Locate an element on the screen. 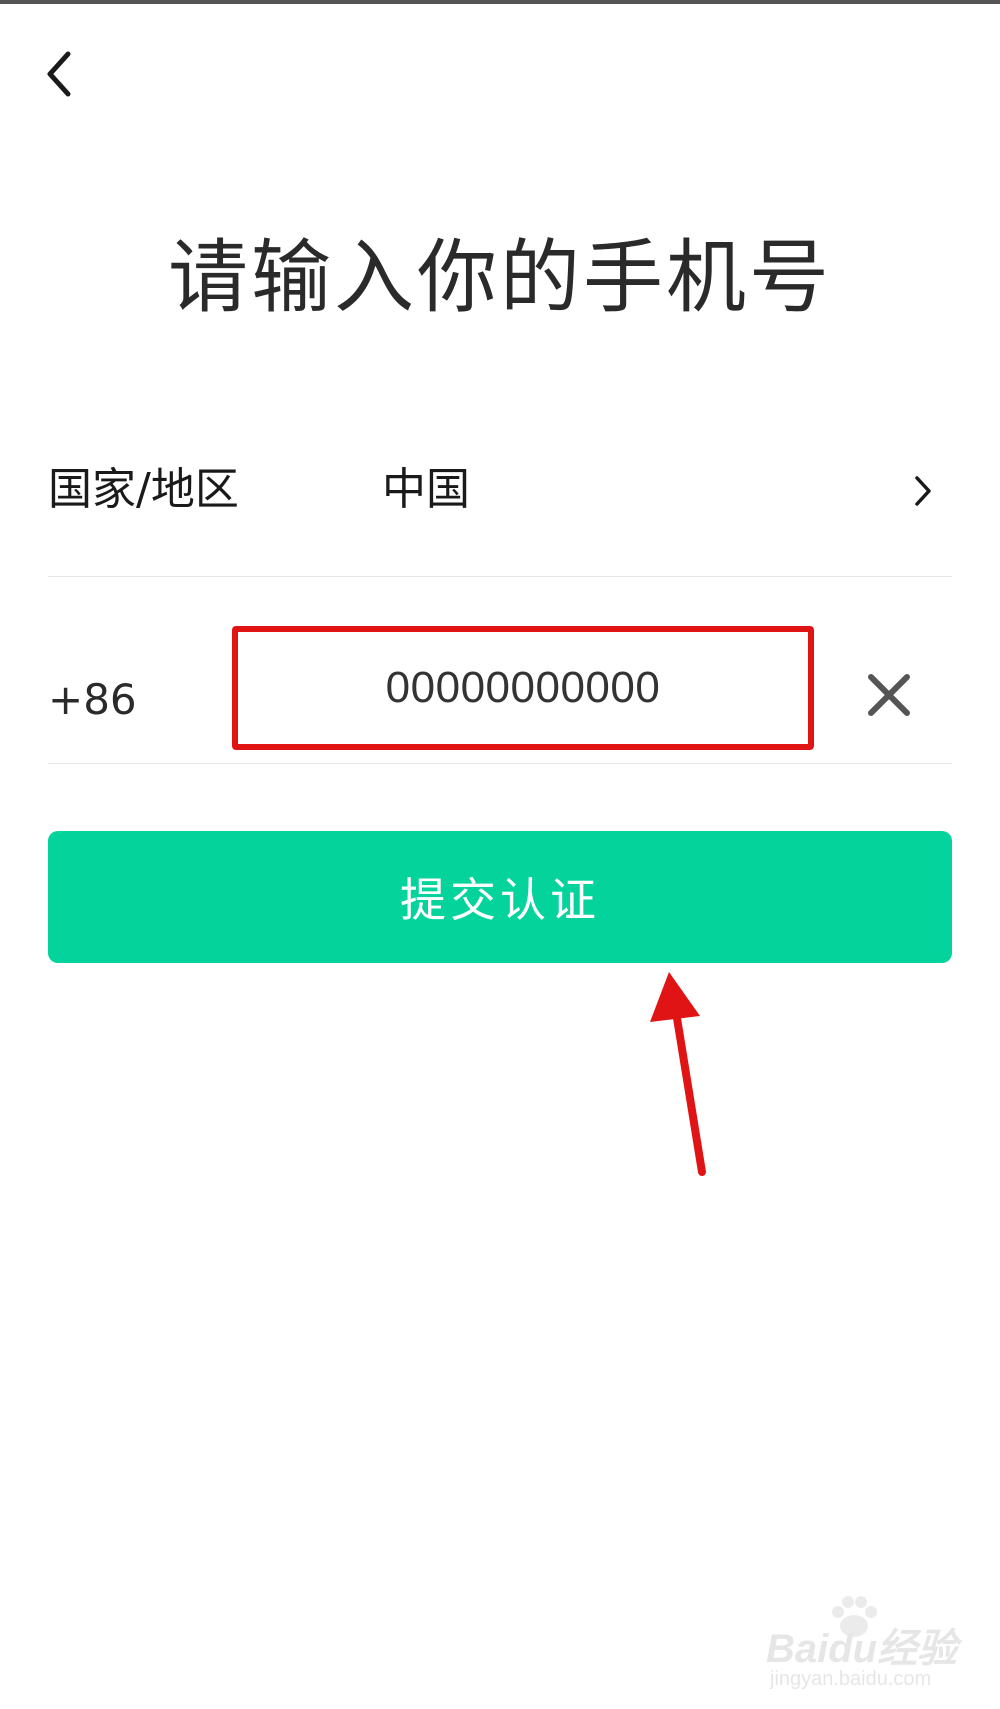  clear-button is located at coordinates (889, 695).